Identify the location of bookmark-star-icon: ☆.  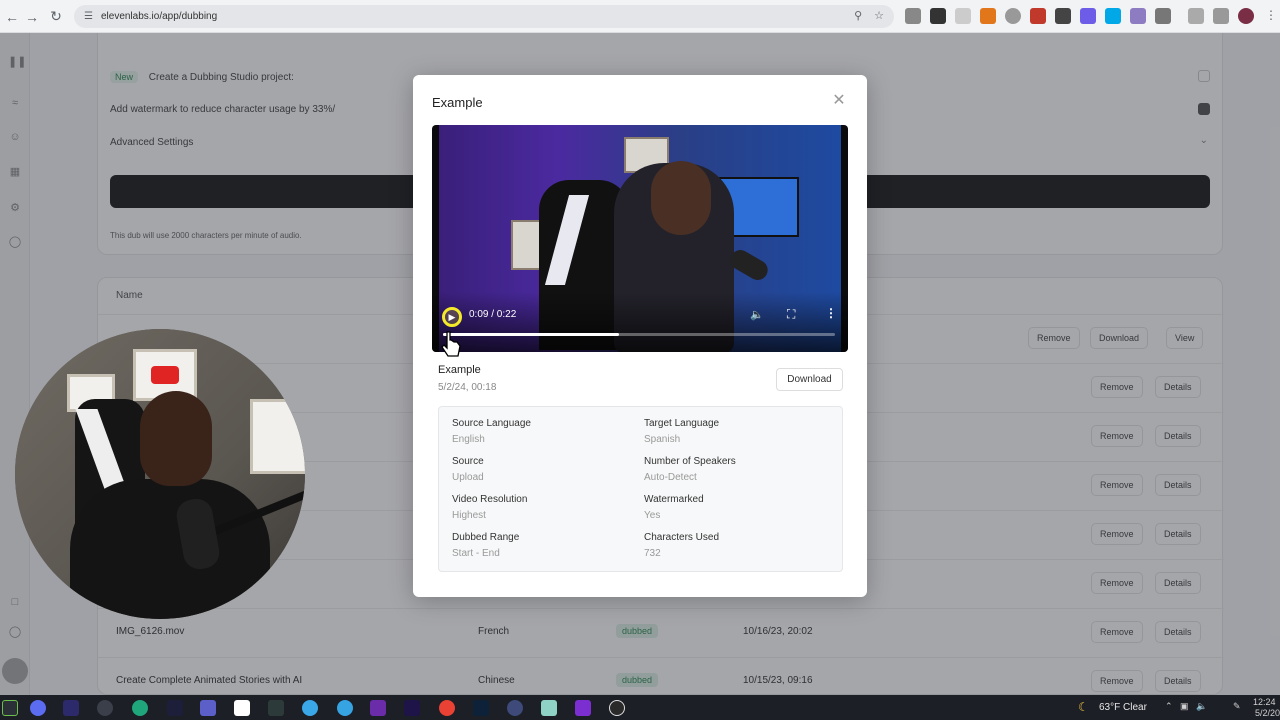
(879, 15).